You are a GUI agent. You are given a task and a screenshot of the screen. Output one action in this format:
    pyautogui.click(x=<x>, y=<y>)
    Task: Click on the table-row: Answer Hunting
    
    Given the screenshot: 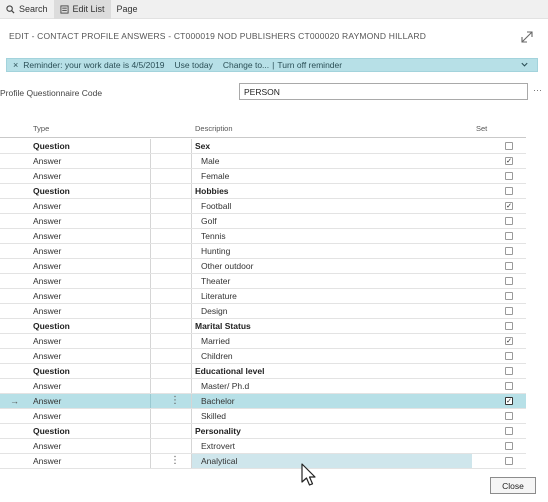 What is the action you would take?
    pyautogui.click(x=263, y=251)
    